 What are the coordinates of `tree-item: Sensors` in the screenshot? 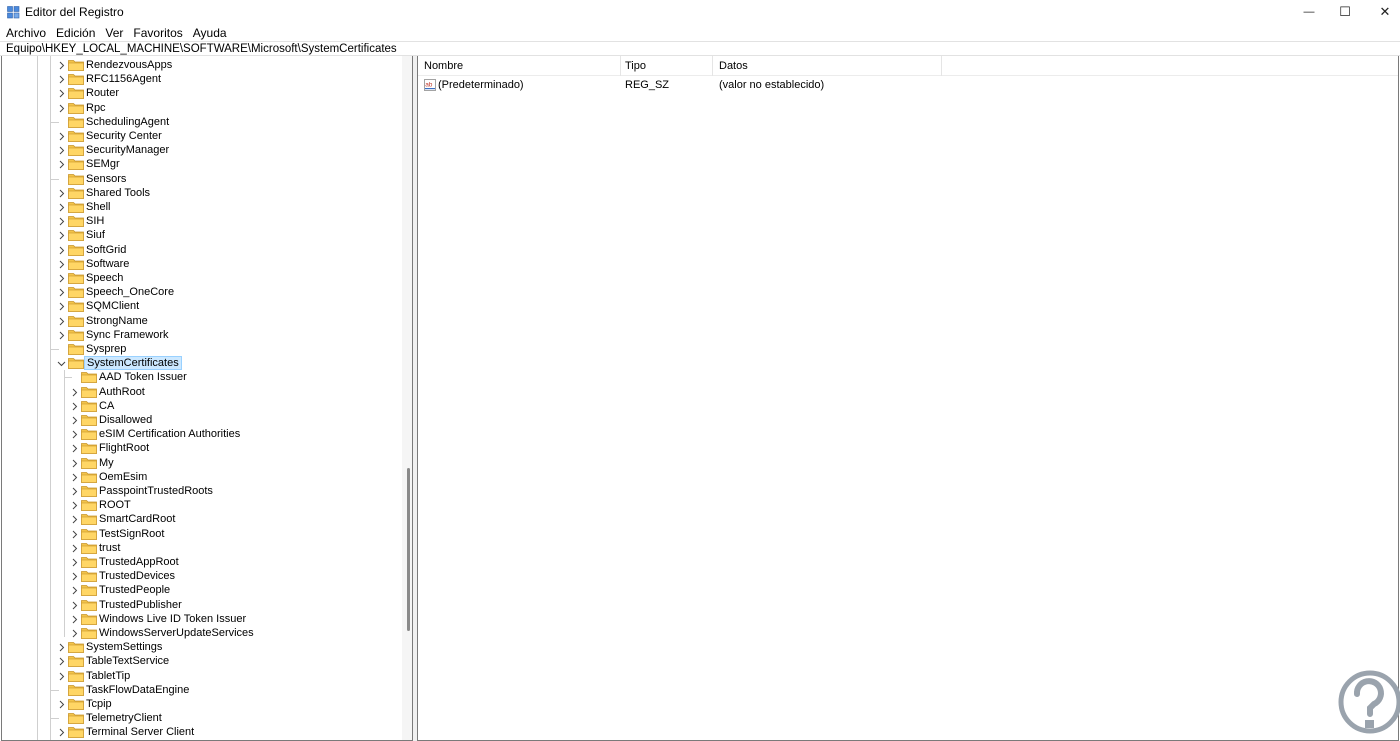 It's located at (199, 179).